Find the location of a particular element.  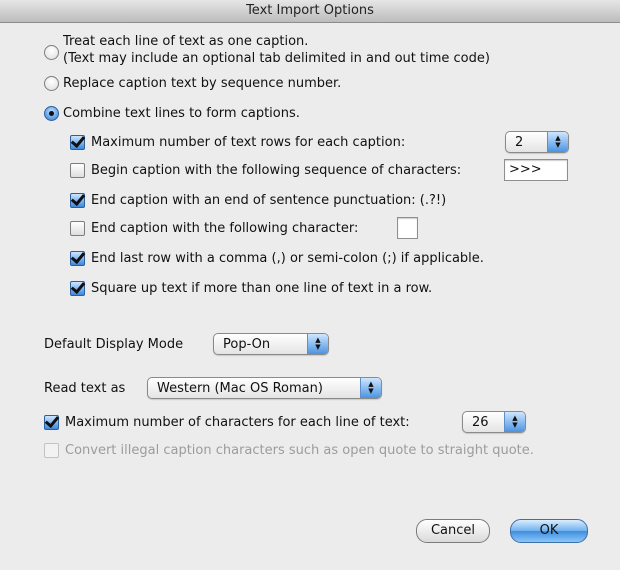

end-char-input is located at coordinates (407, 228).